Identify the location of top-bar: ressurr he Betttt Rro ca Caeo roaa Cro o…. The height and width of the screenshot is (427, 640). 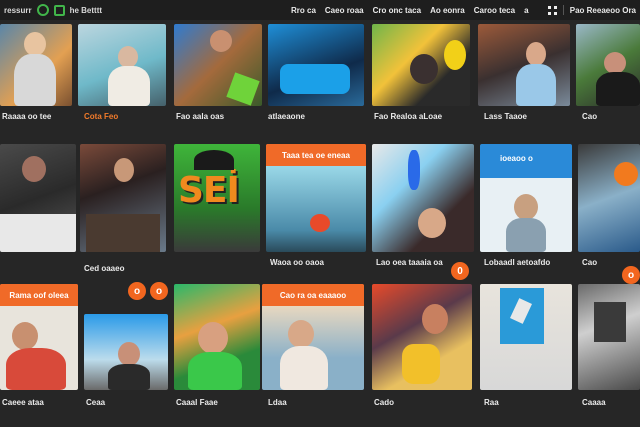
(320, 10).